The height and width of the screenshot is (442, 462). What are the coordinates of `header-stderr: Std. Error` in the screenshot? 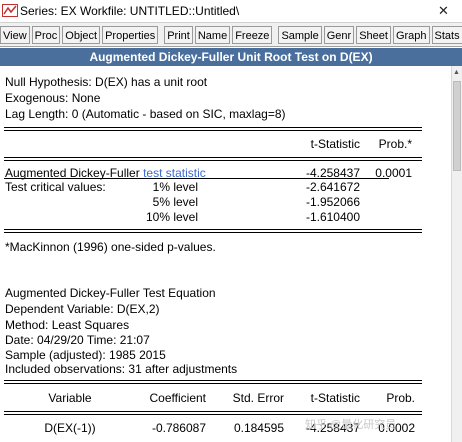 It's located at (258, 398).